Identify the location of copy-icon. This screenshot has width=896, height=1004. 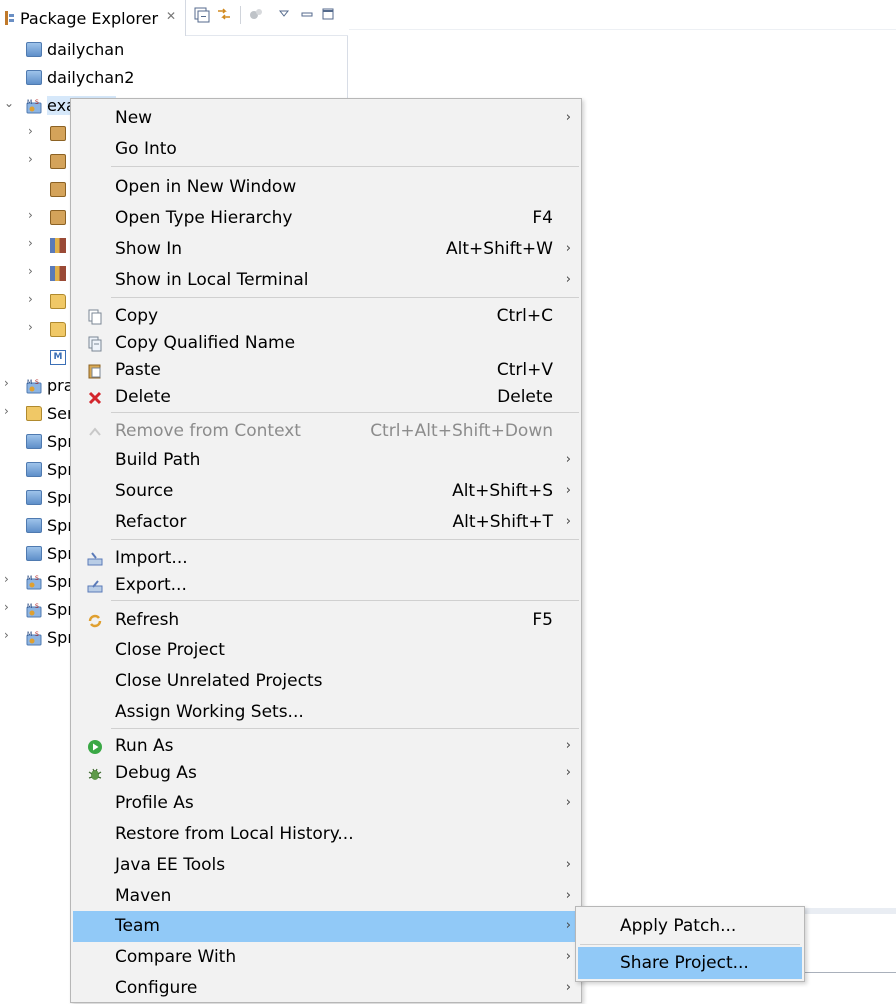
(95, 317).